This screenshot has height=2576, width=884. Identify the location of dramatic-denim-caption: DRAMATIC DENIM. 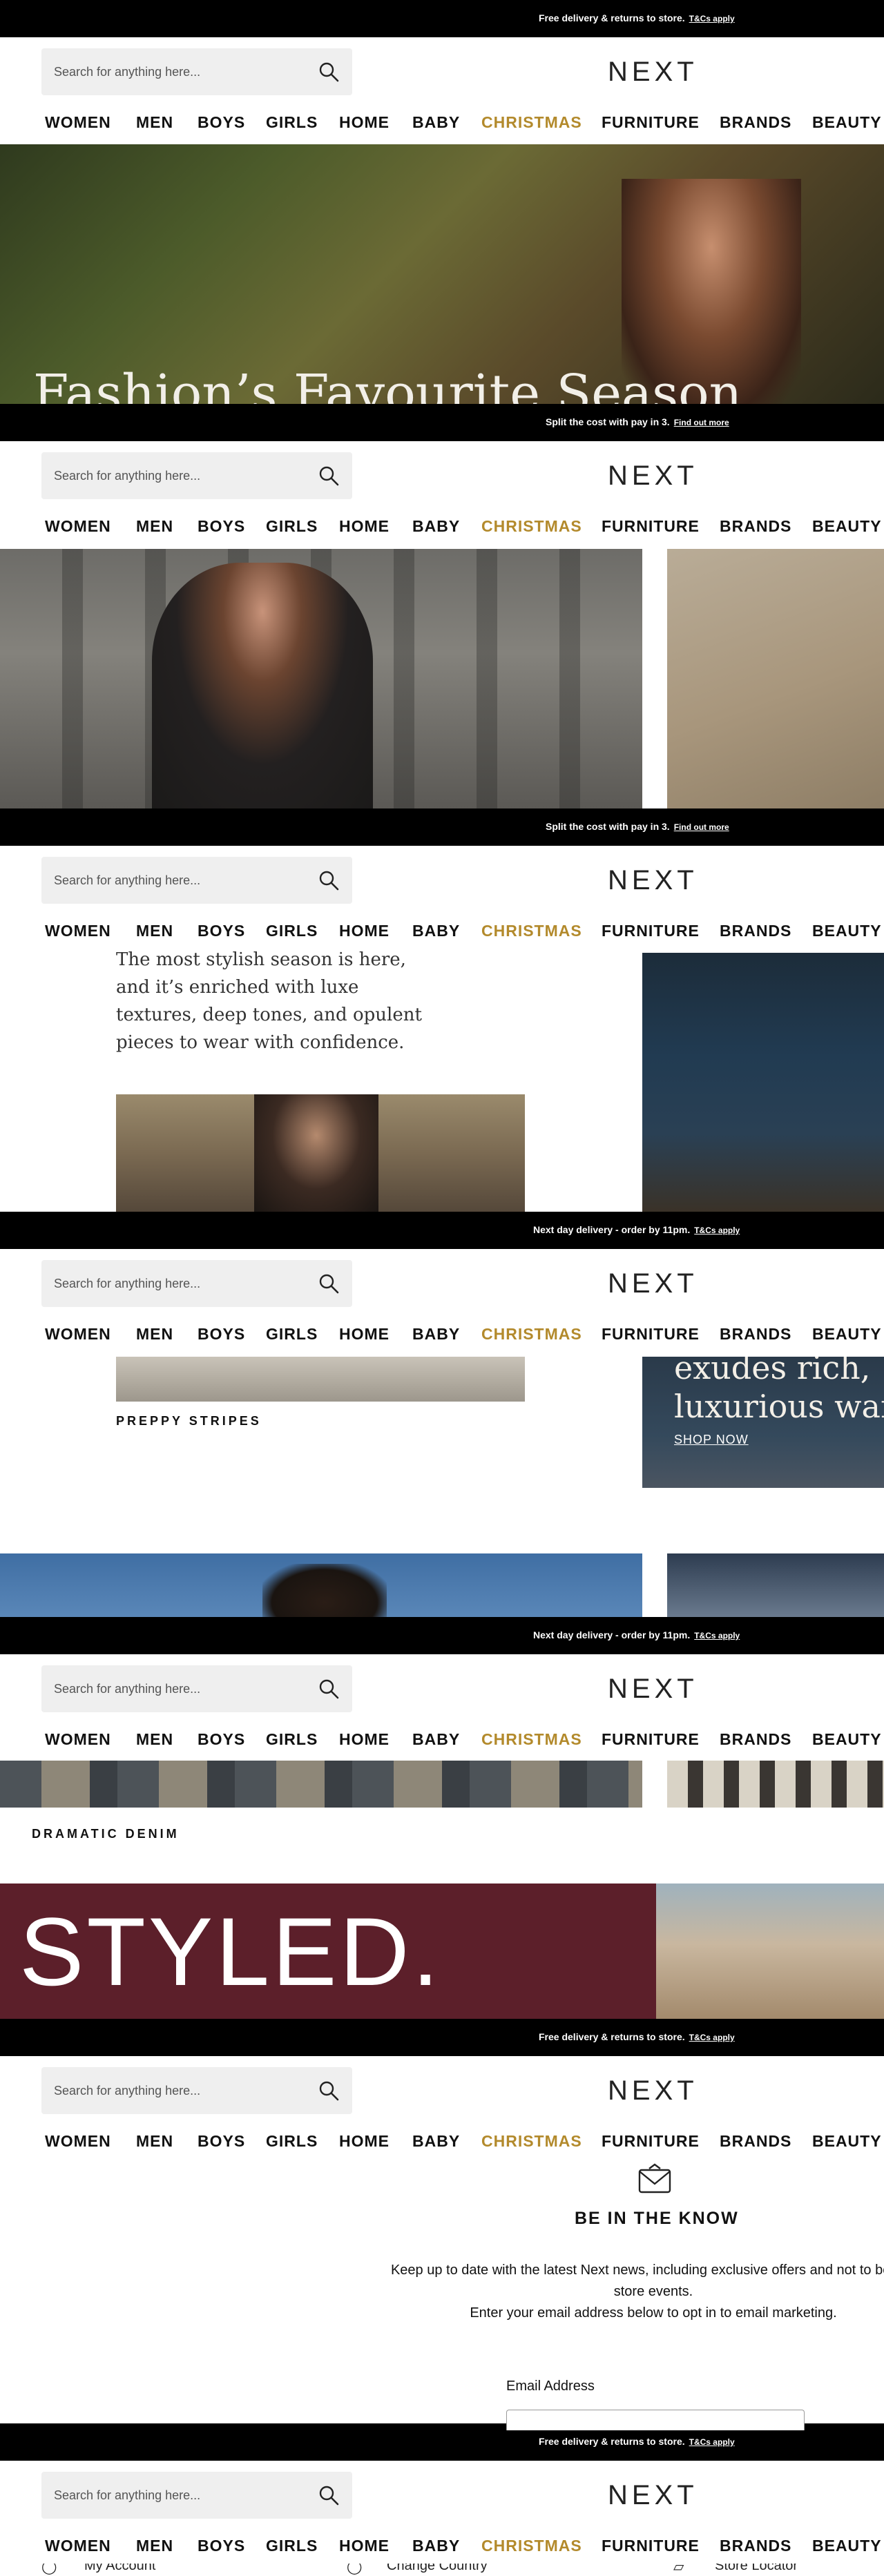
(106, 1834).